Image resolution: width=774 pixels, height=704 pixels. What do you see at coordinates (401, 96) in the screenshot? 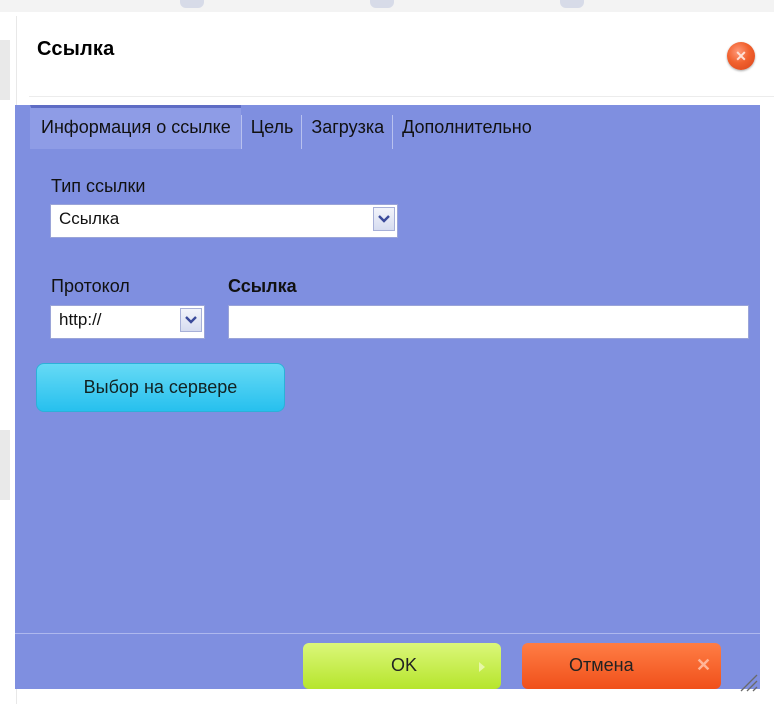
I see `title-divider` at bounding box center [401, 96].